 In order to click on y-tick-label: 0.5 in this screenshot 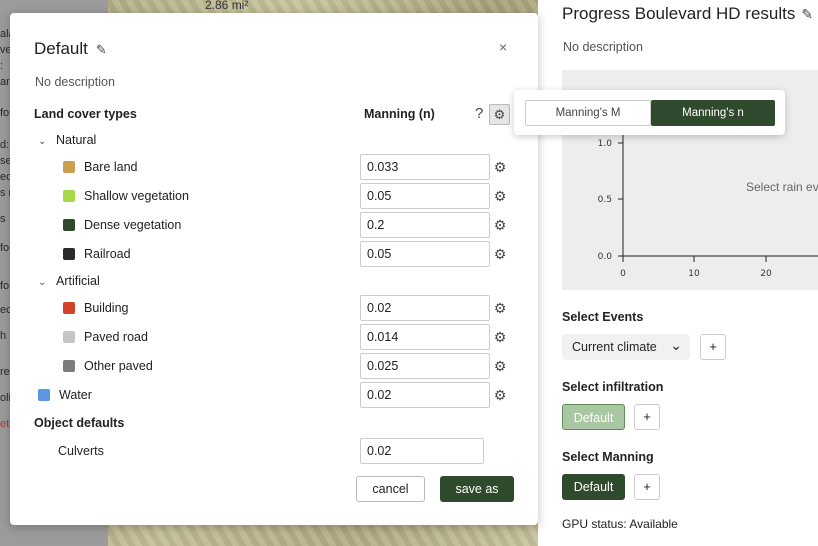, I will do `click(605, 200)`.